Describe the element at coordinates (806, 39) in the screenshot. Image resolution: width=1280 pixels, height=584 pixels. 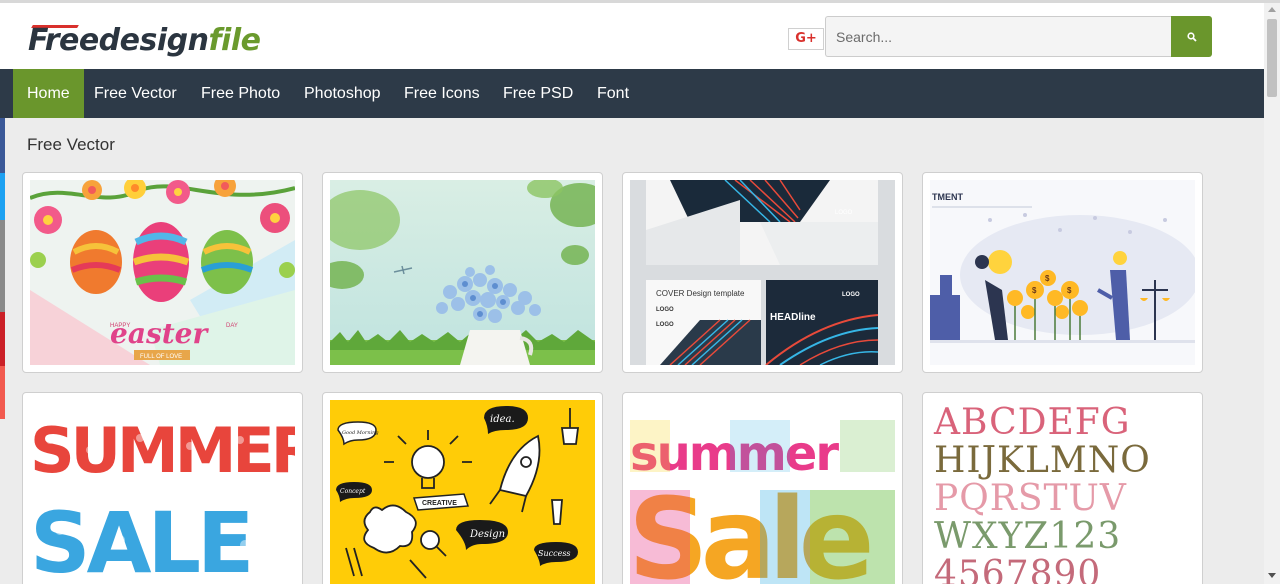
I see `google-plus-button: G+` at that location.